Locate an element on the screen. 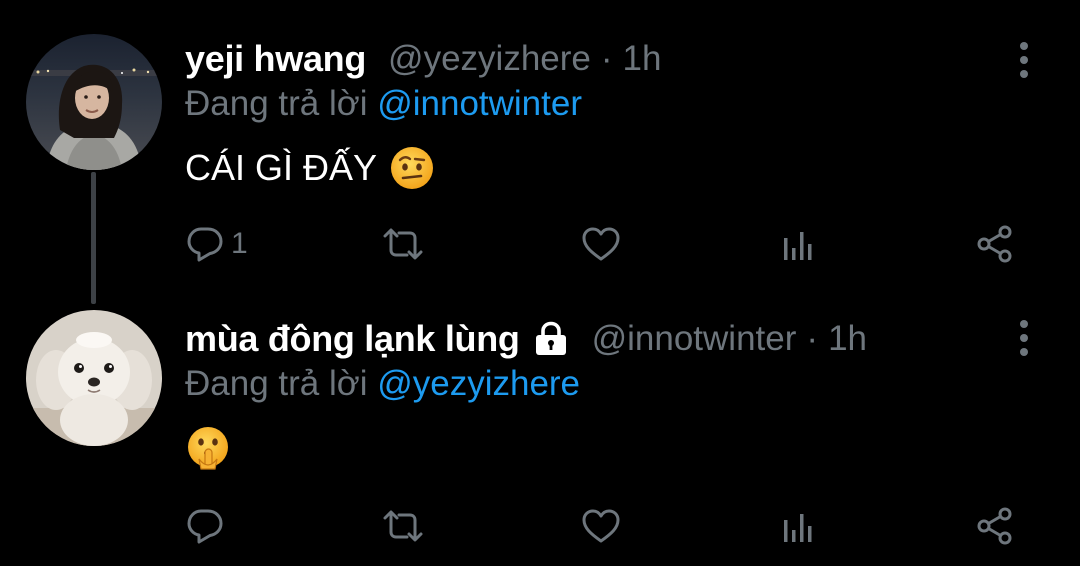 This screenshot has width=1080, height=566. mention-link: @yezyizhere is located at coordinates (478, 383).